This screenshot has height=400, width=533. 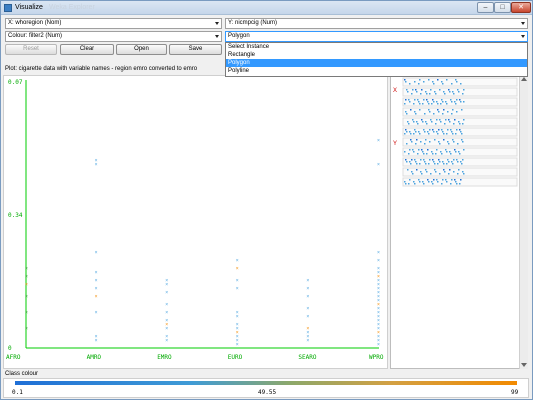 What do you see at coordinates (485, 7) in the screenshot?
I see `minimize-button: –` at bounding box center [485, 7].